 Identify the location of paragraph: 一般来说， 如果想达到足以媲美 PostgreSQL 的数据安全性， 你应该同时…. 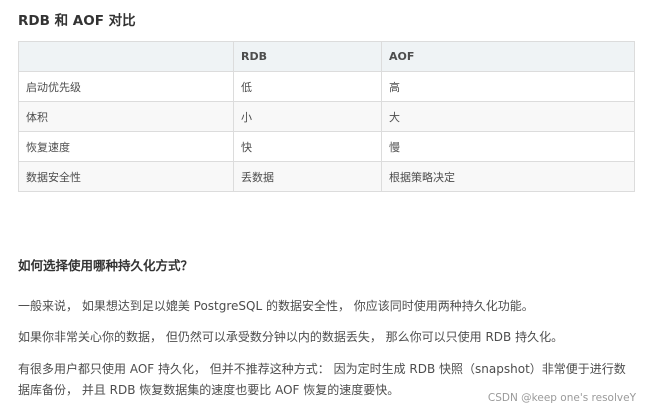
(276, 306).